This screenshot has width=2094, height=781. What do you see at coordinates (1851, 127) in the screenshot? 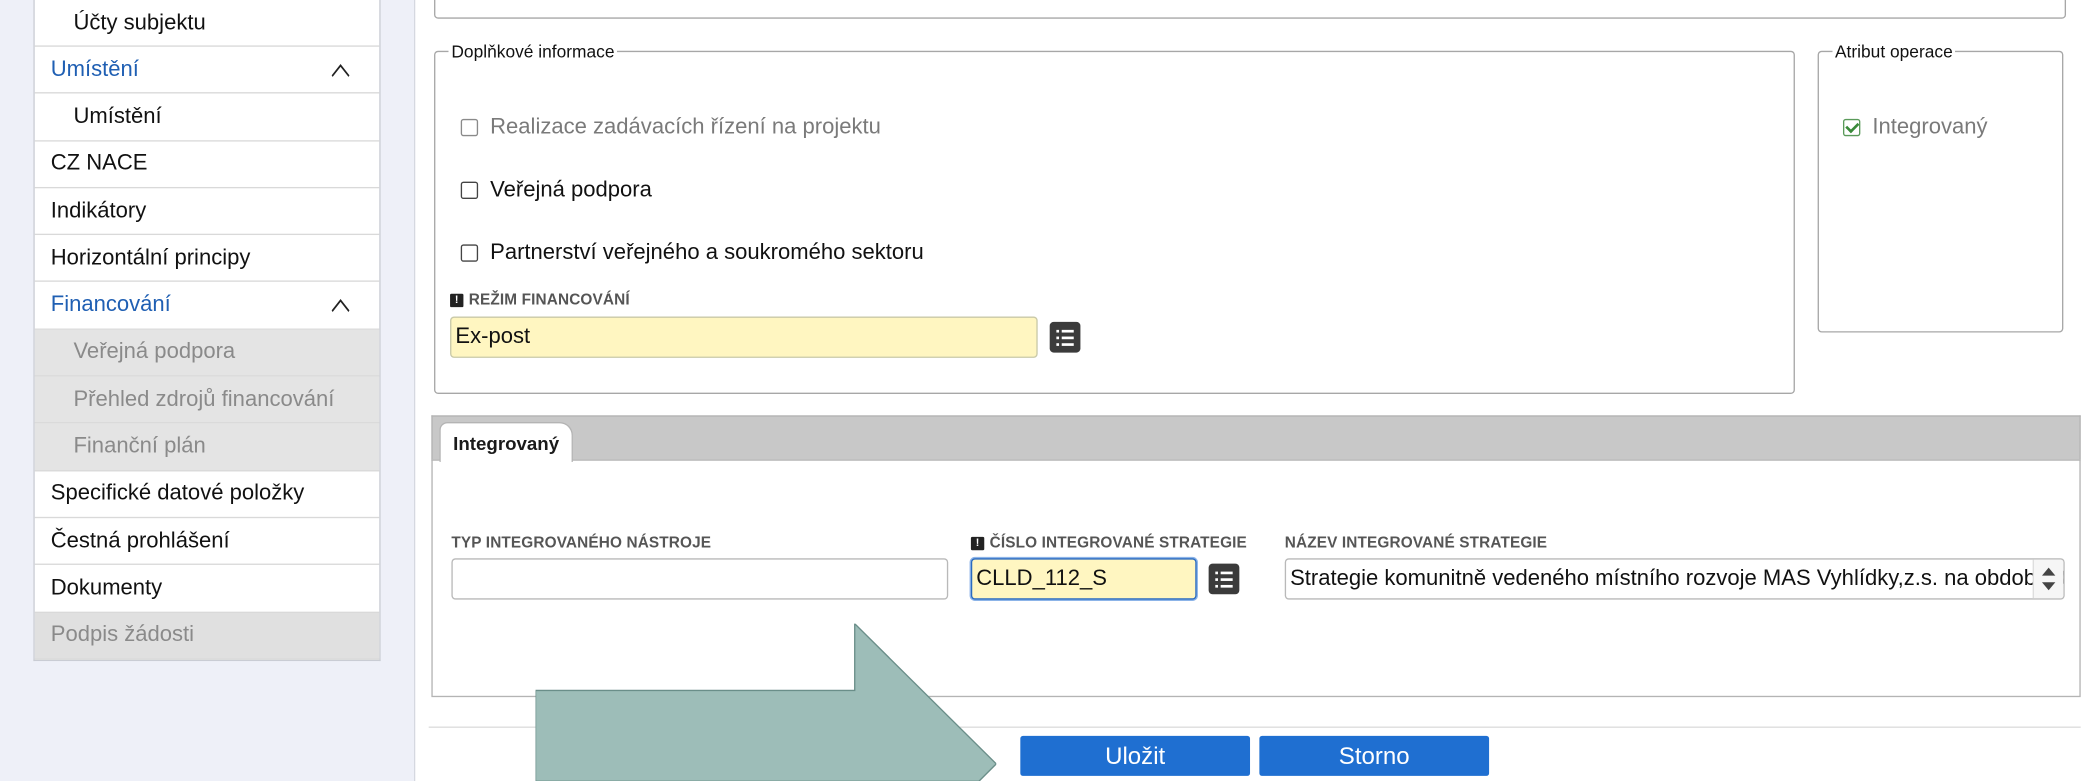
I see `integrovany-checkbox` at bounding box center [1851, 127].